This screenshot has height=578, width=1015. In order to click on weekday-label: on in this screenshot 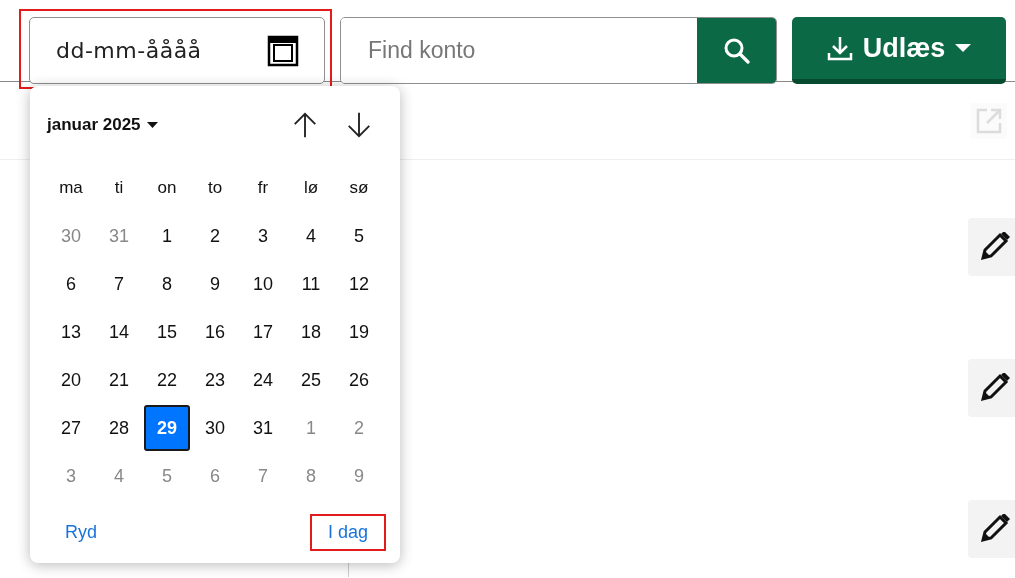, I will do `click(167, 188)`.